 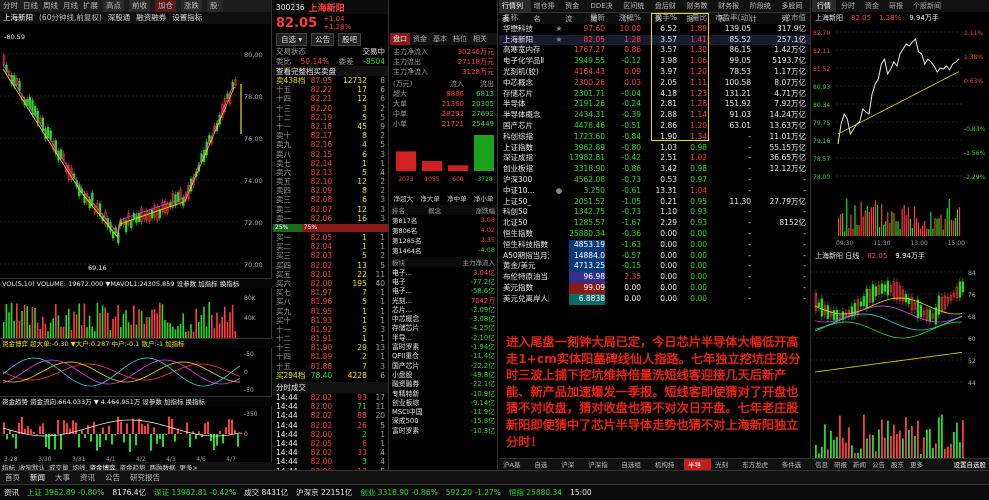 I want to click on concept-row: 电子... 3.04亿, so click(x=443, y=272).